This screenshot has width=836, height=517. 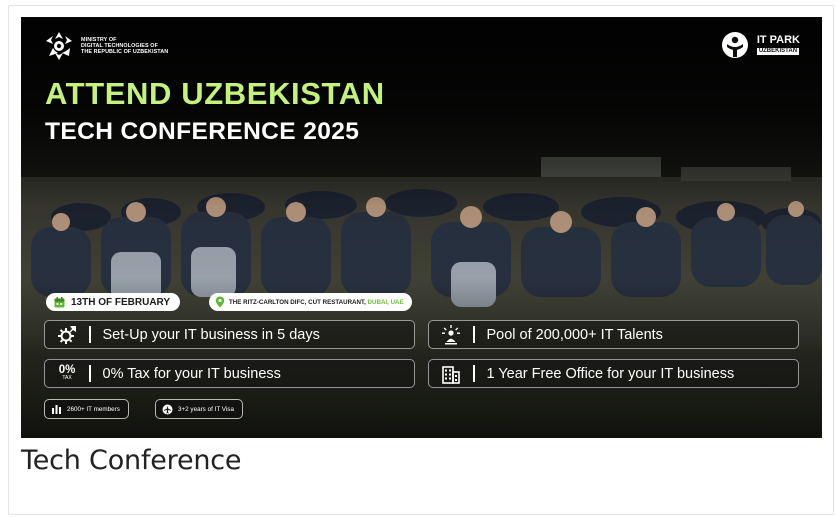 I want to click on gear-rocket-icon, so click(x=67, y=334).